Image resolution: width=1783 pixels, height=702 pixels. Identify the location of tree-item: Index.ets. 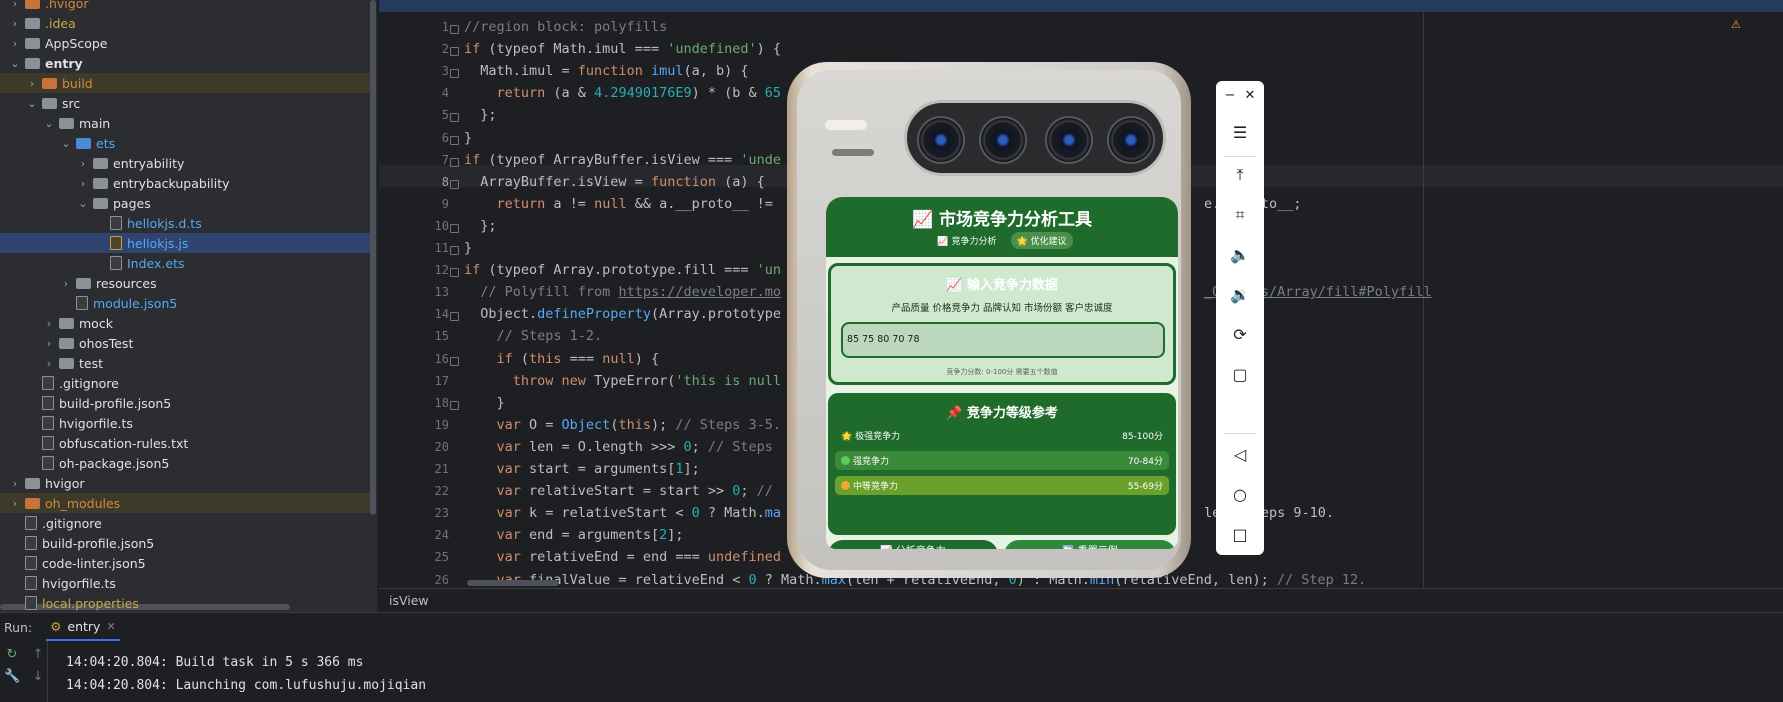
(185, 263).